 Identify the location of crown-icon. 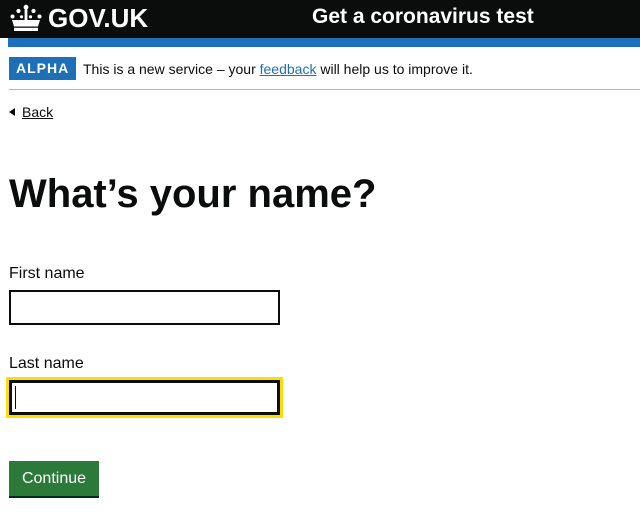
(26, 17).